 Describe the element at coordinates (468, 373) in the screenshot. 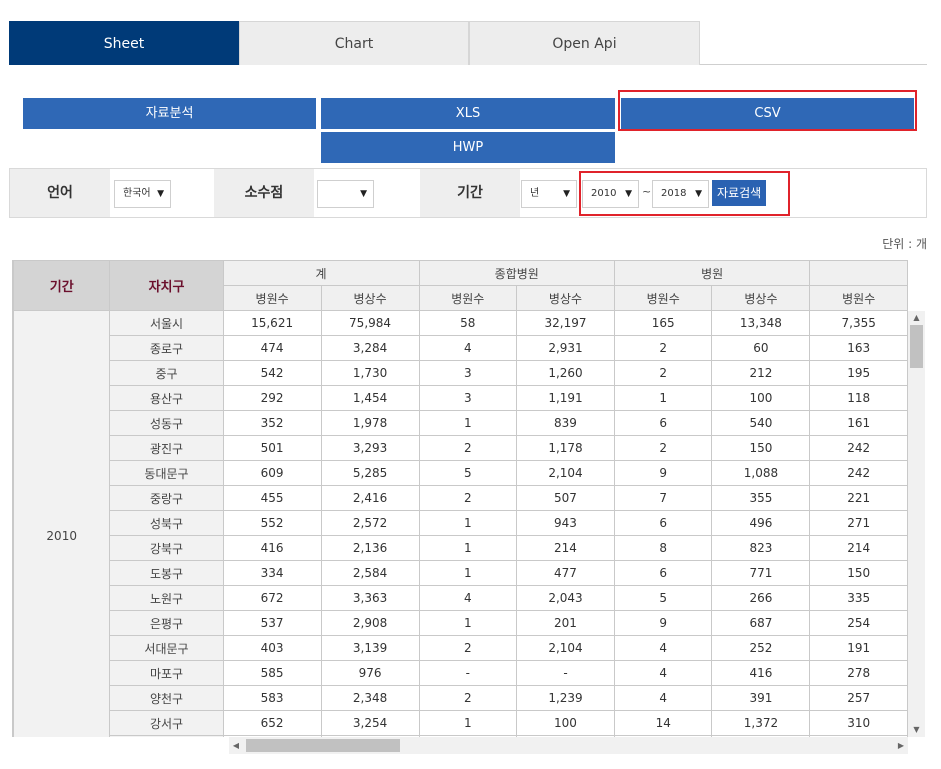

I see `value-cell: 3` at that location.